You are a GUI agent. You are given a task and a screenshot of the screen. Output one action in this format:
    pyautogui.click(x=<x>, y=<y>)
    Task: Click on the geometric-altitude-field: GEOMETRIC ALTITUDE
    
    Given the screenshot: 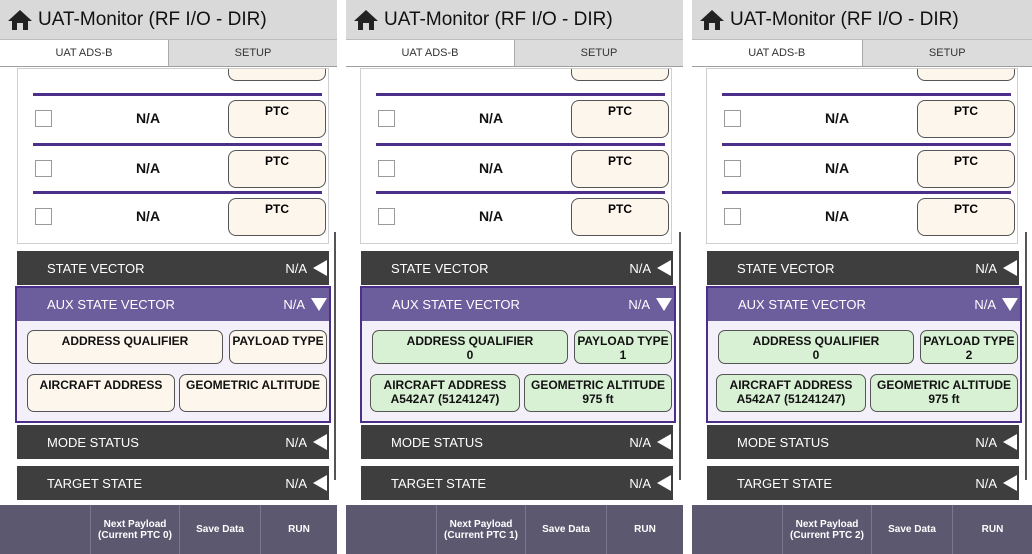 What is the action you would take?
    pyautogui.click(x=253, y=393)
    